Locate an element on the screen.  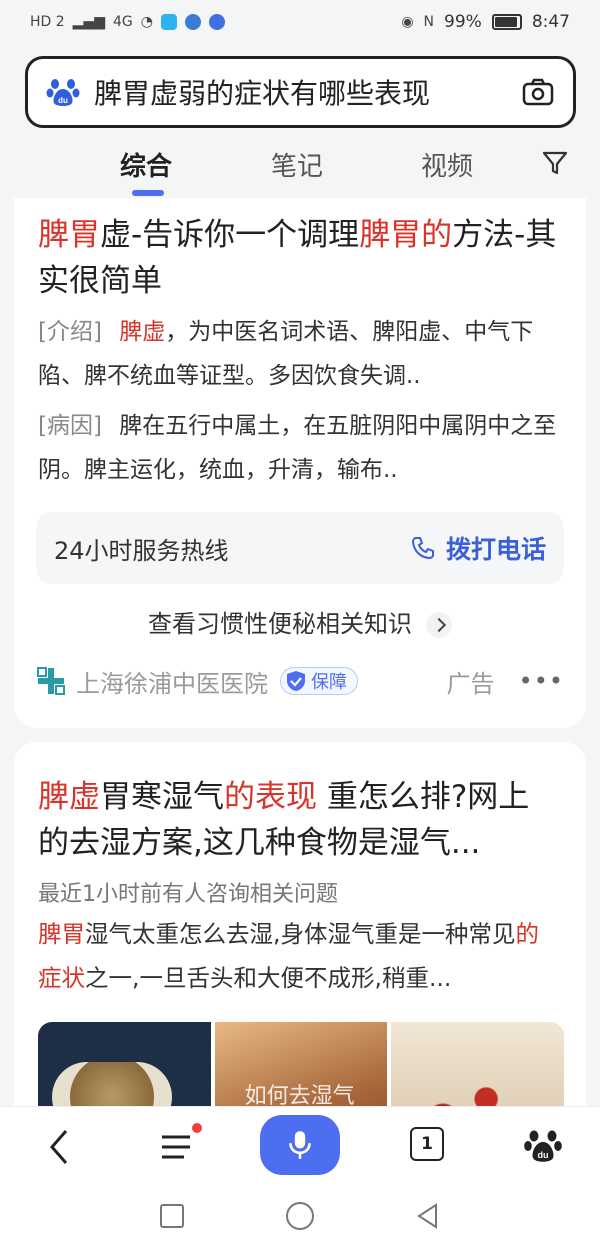
tab-notes: 笔记 is located at coordinates (297, 164).